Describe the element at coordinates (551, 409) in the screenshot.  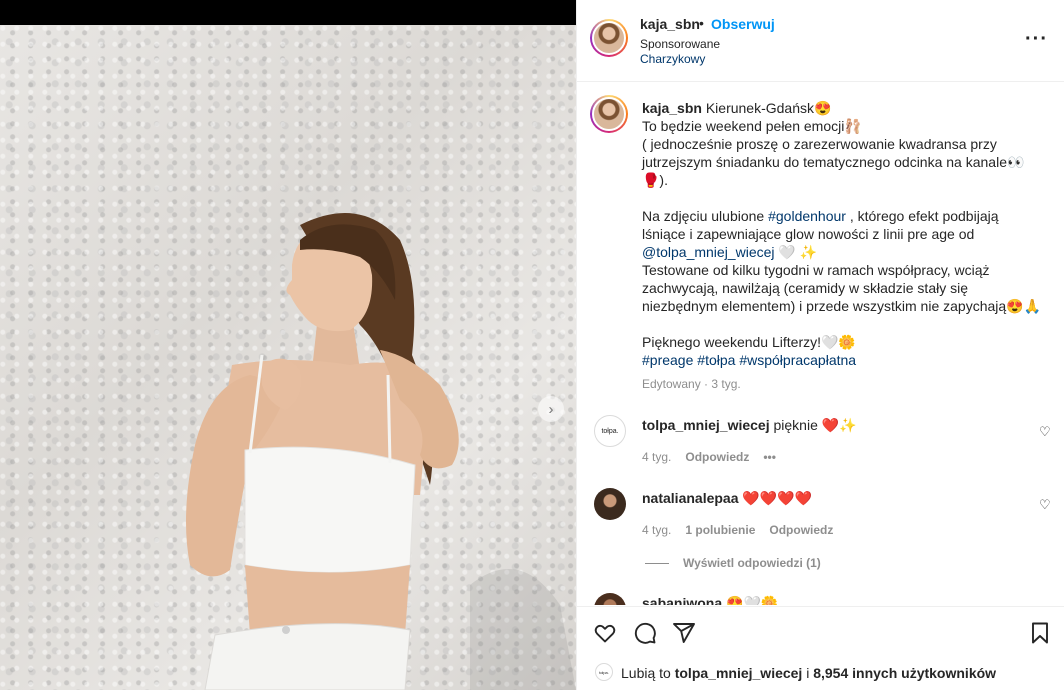
I see `next-photo-button: ›` at that location.